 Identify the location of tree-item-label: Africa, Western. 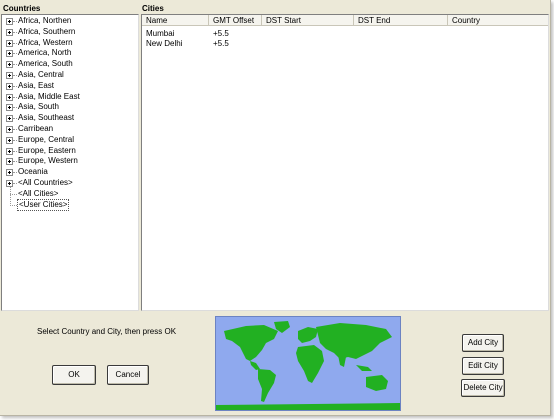
(45, 42).